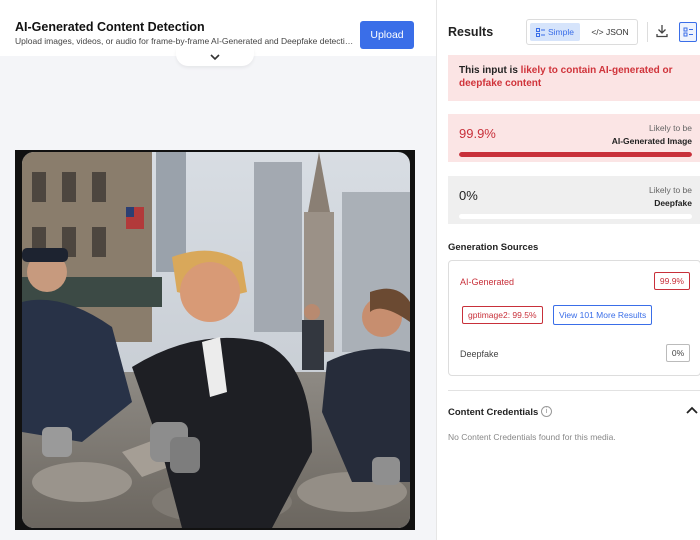 The width and height of the screenshot is (700, 540). I want to click on ai-score-label: AI-Generated Image, so click(651, 141).